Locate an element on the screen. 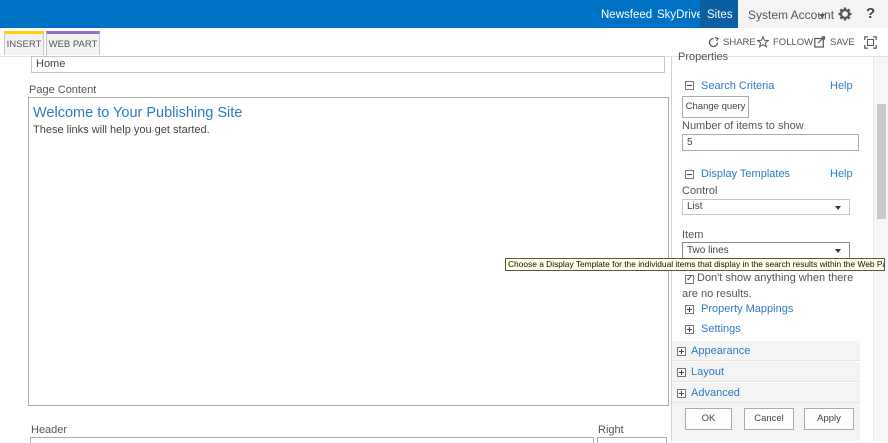  header-zone-label: Header is located at coordinates (49, 430).